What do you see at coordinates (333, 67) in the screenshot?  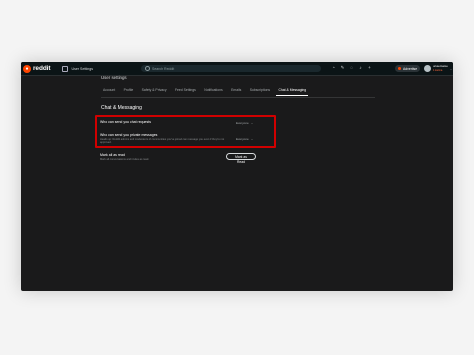 I see `popular-icon: ◔` at bounding box center [333, 67].